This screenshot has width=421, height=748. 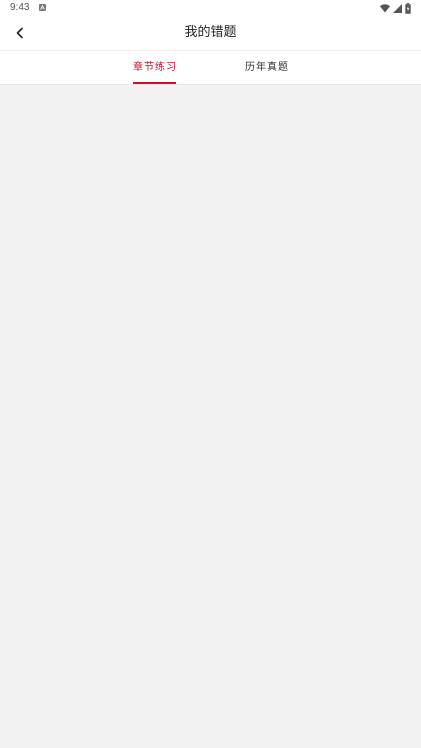 What do you see at coordinates (210, 67) in the screenshot?
I see `tab-bar: 章节练习 历年真题` at bounding box center [210, 67].